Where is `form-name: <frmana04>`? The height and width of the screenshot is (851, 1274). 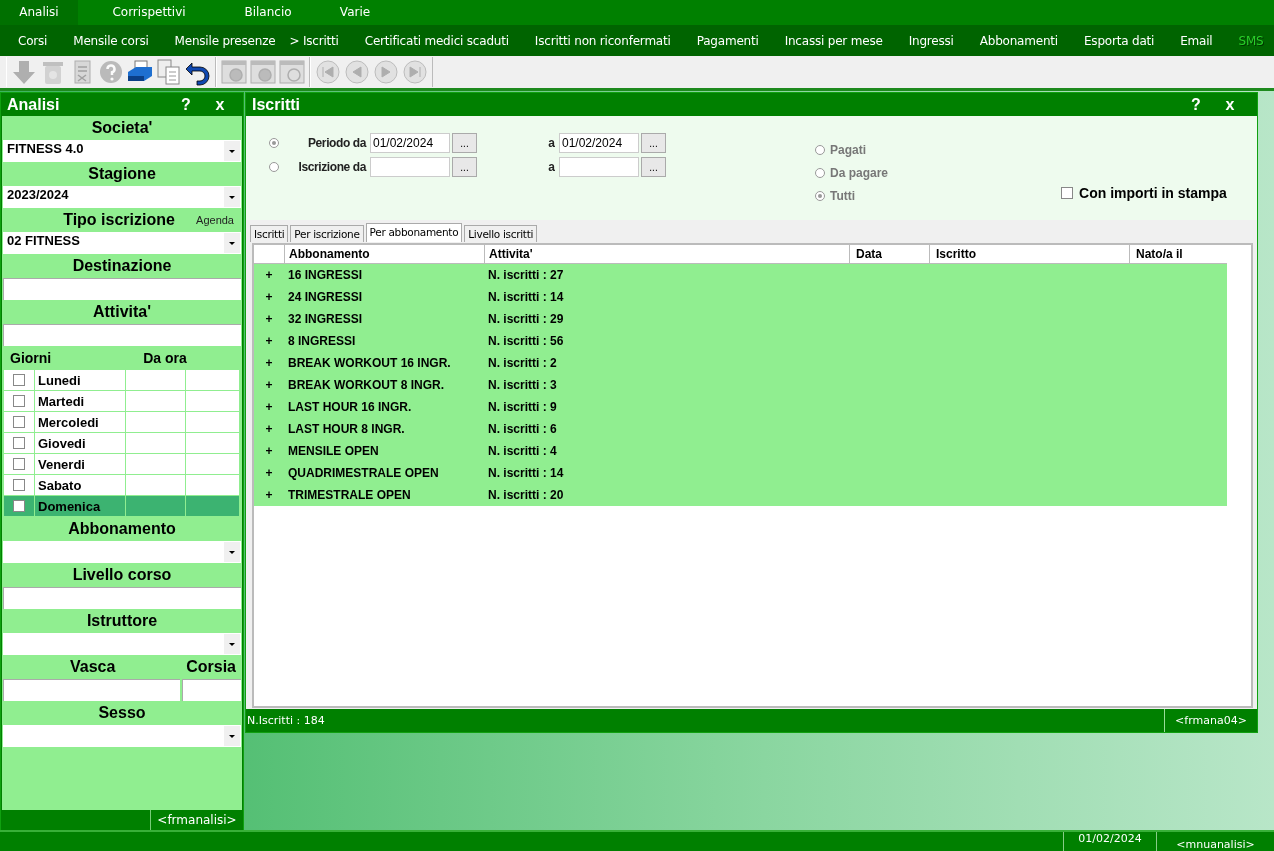
form-name: <frmana04> is located at coordinates (1210, 720).